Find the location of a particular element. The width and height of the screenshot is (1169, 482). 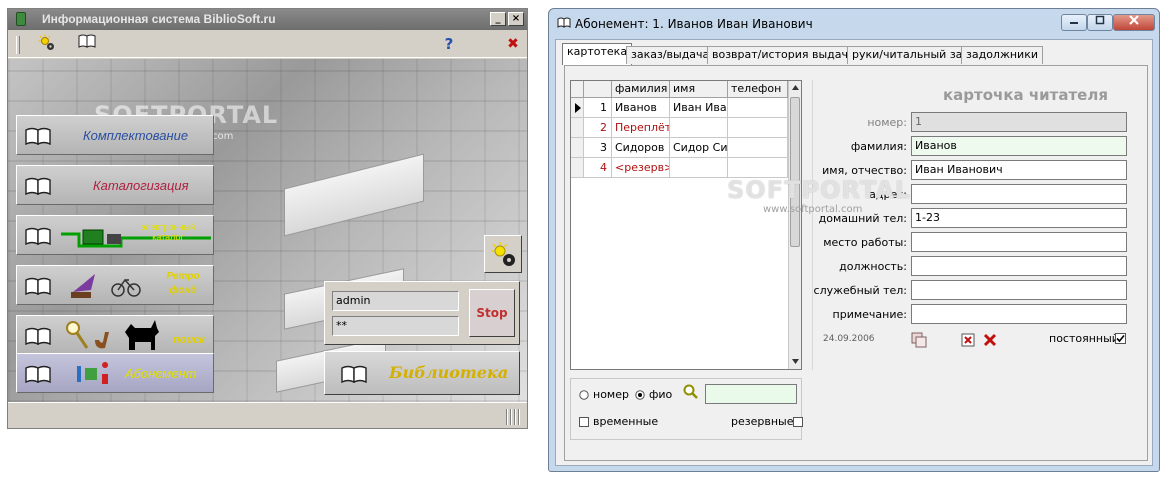

menu-search-button: поиск is located at coordinates (115, 335).